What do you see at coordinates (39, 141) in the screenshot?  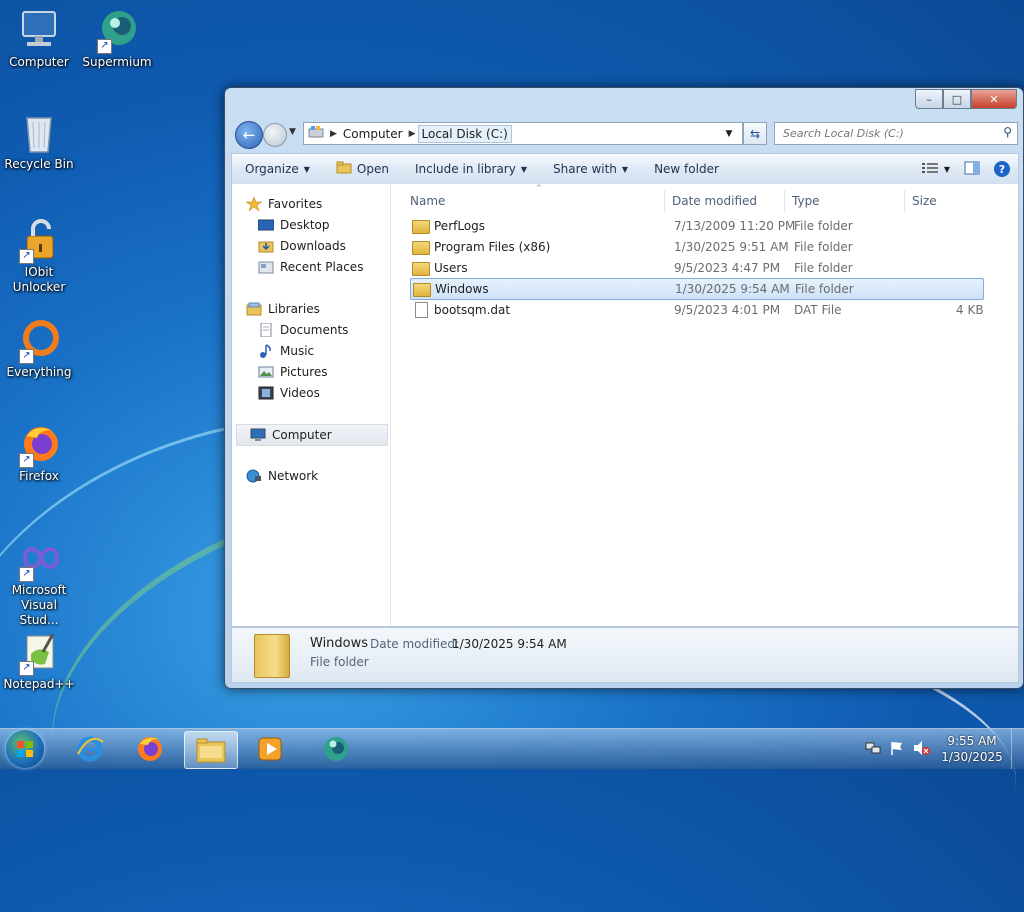 I see `desktop-icon-recycle-bin: Recycle Bin` at bounding box center [39, 141].